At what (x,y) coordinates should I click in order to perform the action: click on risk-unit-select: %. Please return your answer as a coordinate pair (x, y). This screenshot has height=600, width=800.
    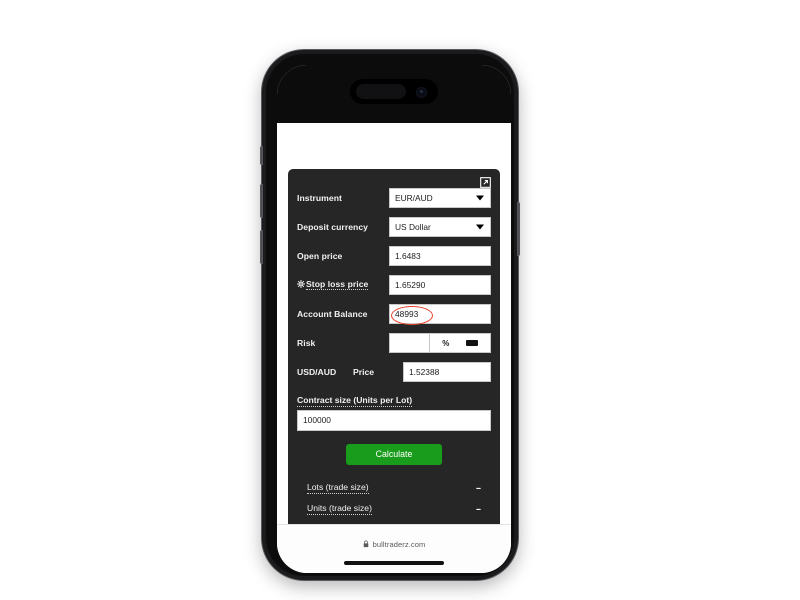
    Looking at the image, I should click on (460, 343).